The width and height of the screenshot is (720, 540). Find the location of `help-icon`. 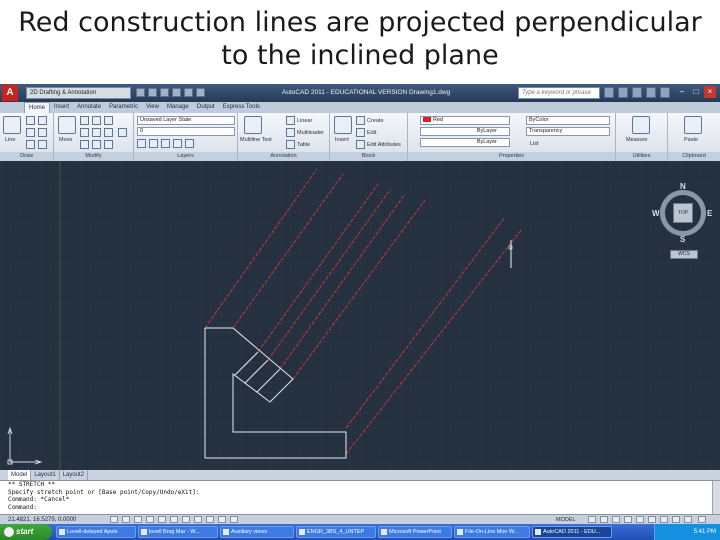

help-icon is located at coordinates (665, 92).